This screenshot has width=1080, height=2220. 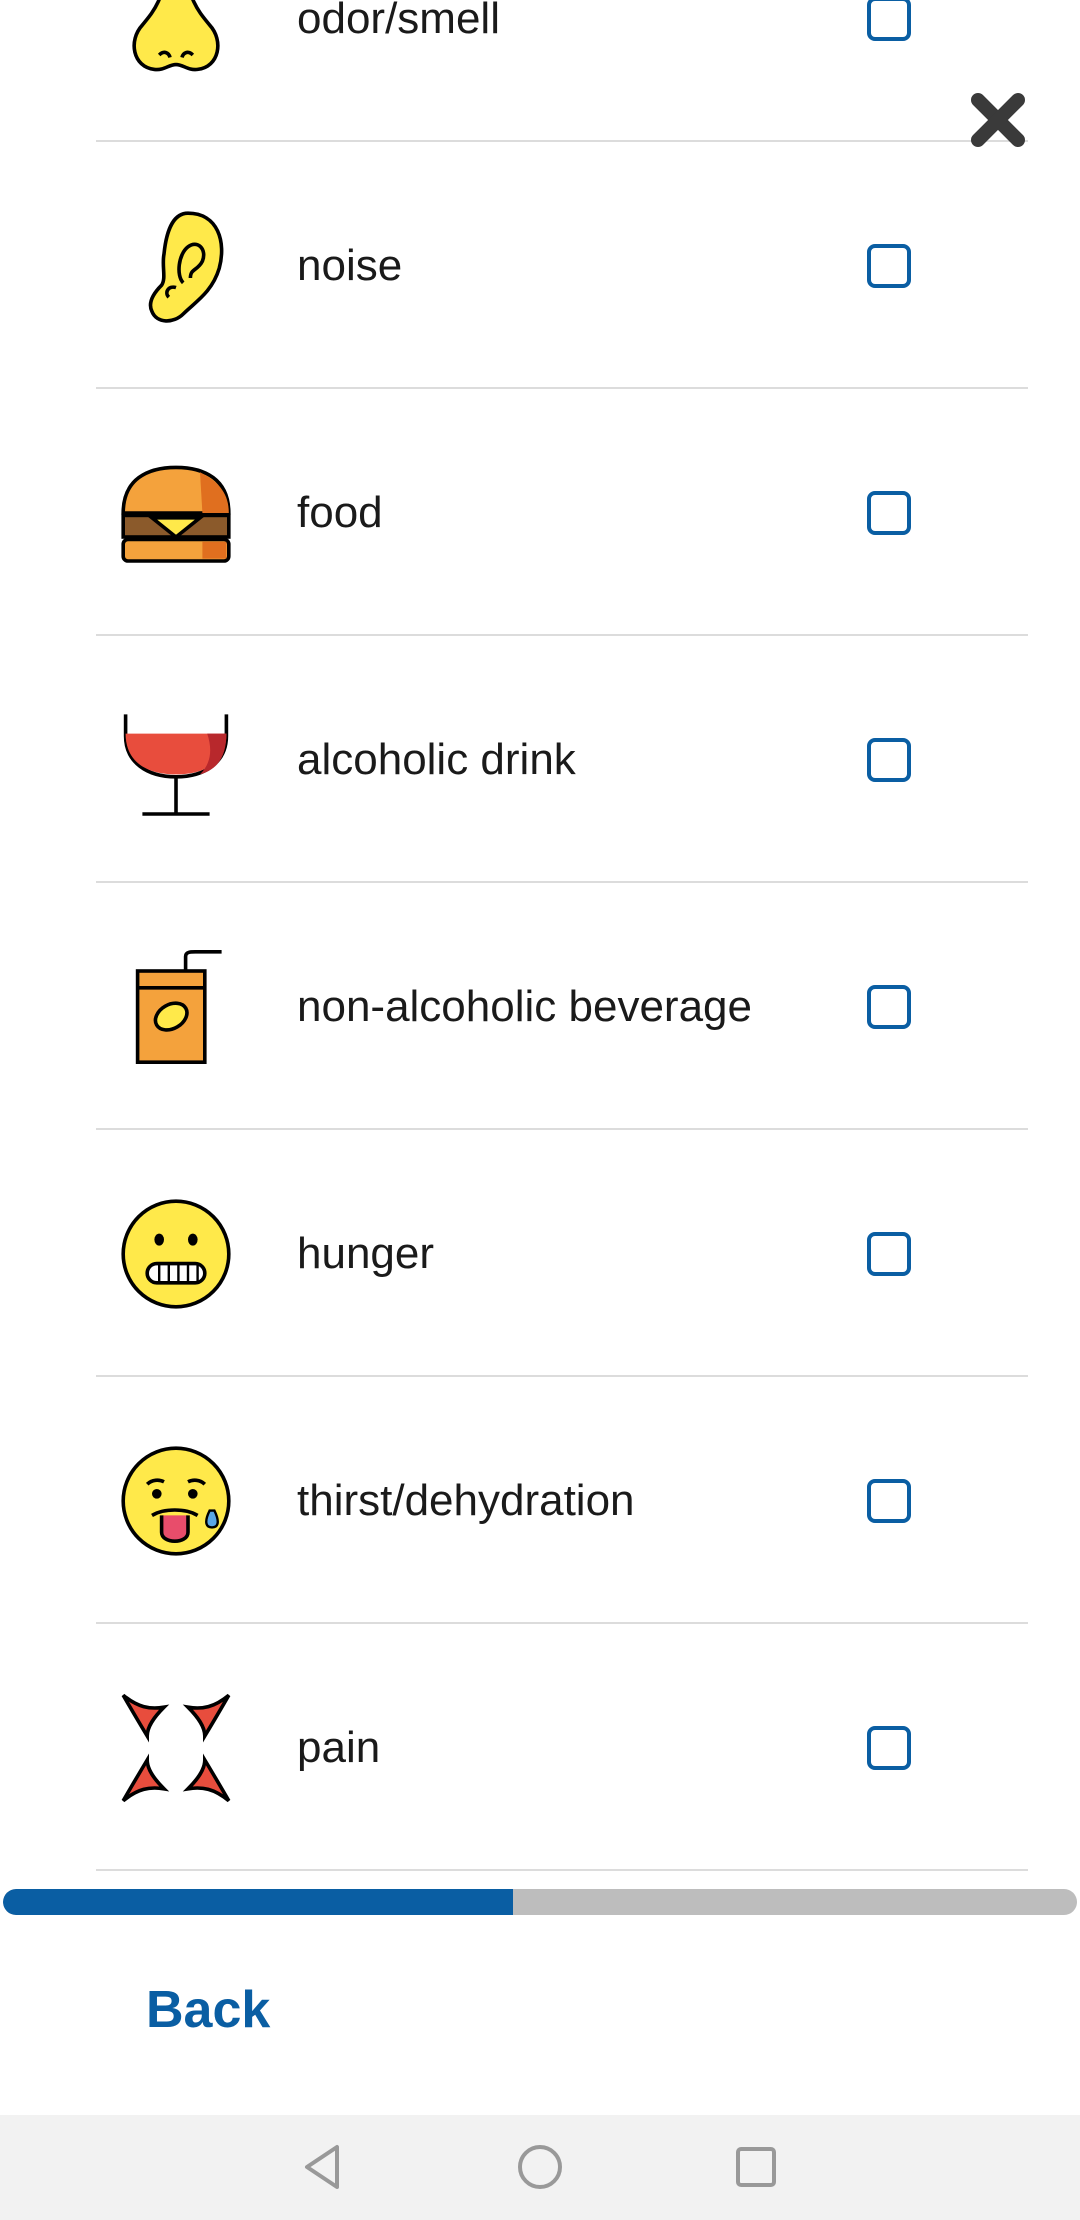 I want to click on list-item: thirst/dehydration, so click(x=562, y=1500).